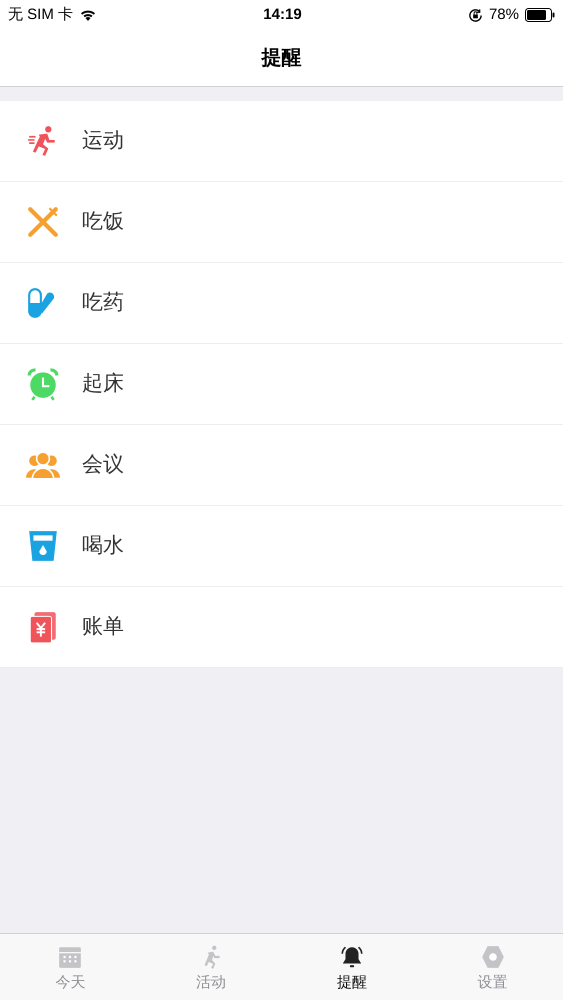  What do you see at coordinates (539, 15) in the screenshot?
I see `battery-icon` at bounding box center [539, 15].